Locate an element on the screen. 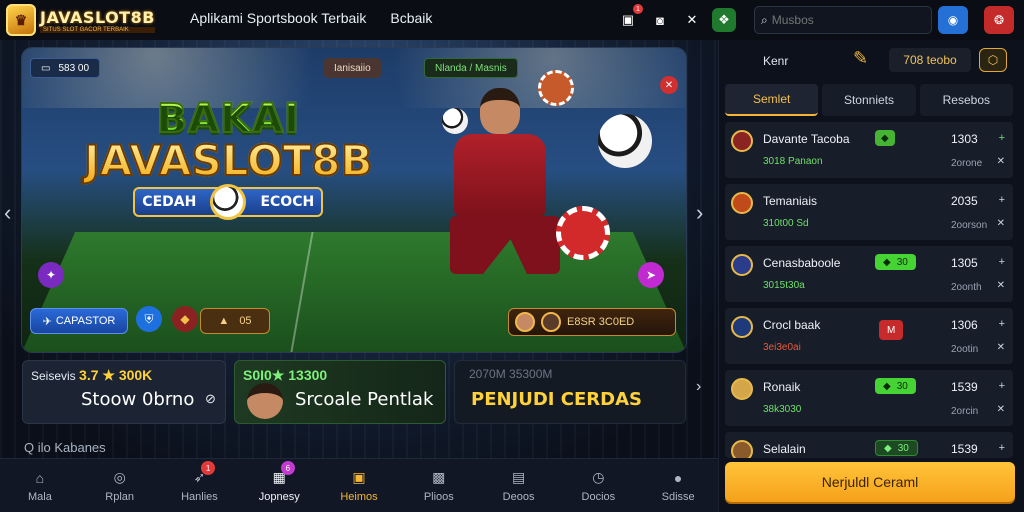 This screenshot has width=1024, height=512. search-box: ⌕ is located at coordinates (843, 20).